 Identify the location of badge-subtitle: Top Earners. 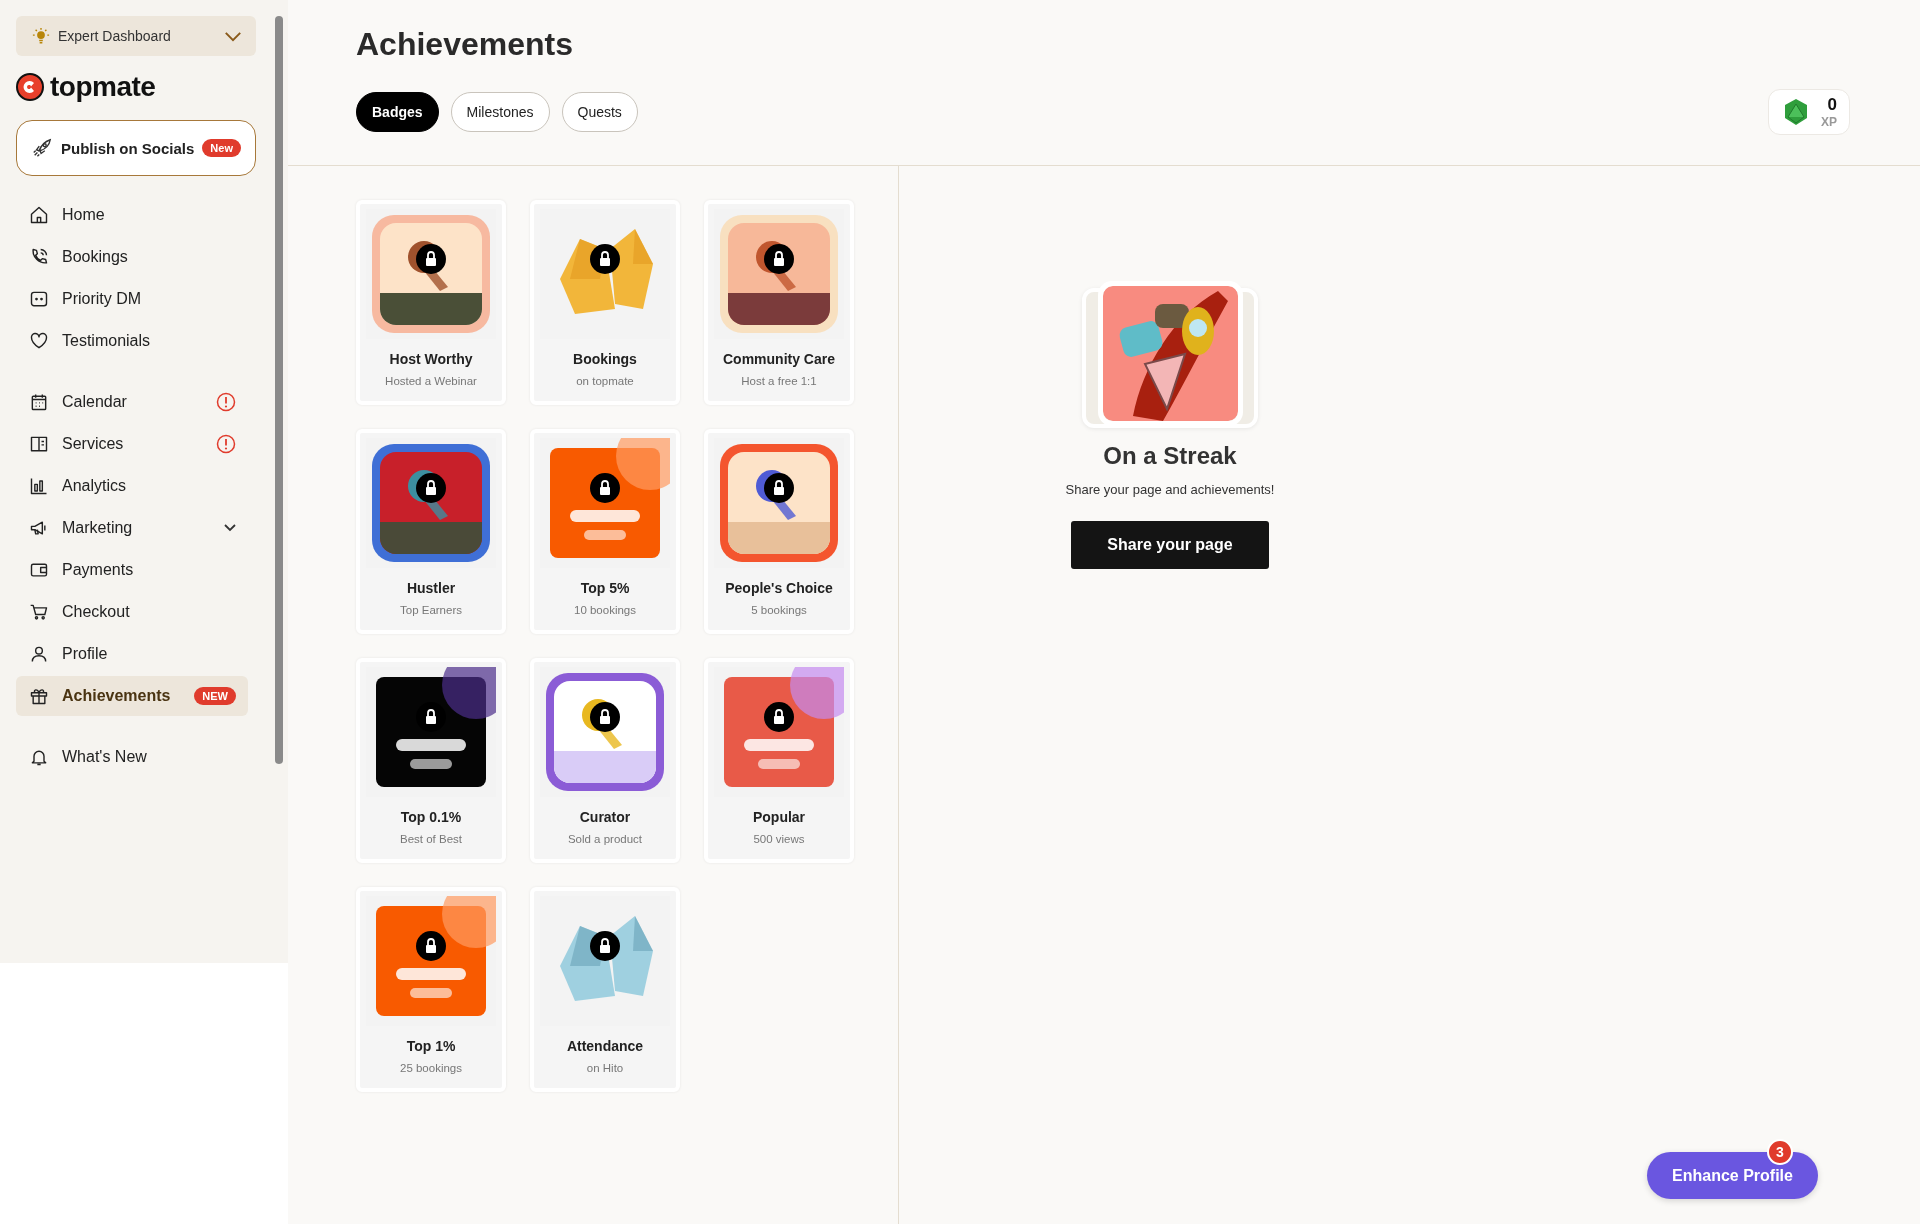
(431, 610).